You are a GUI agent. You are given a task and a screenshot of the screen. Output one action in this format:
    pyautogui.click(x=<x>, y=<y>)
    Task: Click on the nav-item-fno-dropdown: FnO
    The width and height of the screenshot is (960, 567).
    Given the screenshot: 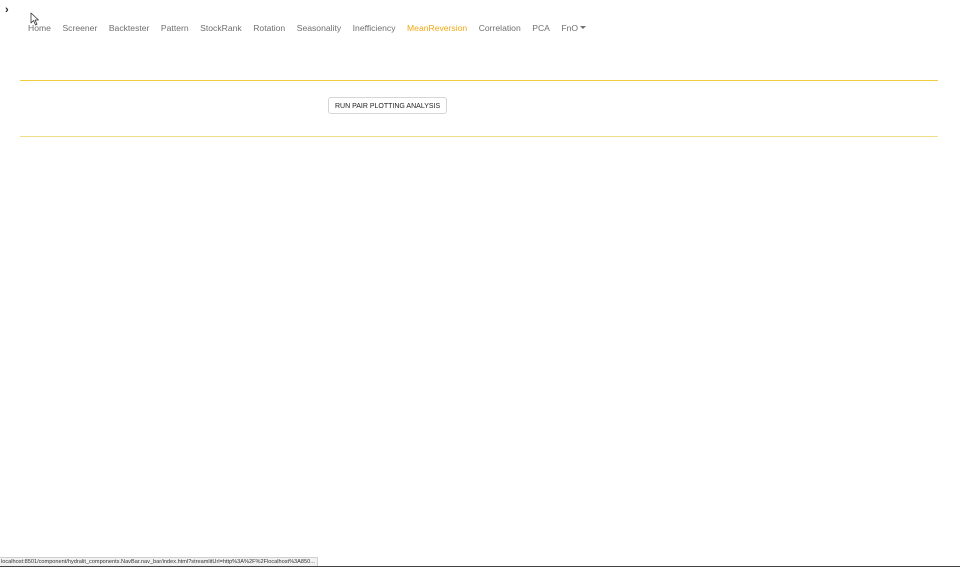 What is the action you would take?
    pyautogui.click(x=574, y=28)
    